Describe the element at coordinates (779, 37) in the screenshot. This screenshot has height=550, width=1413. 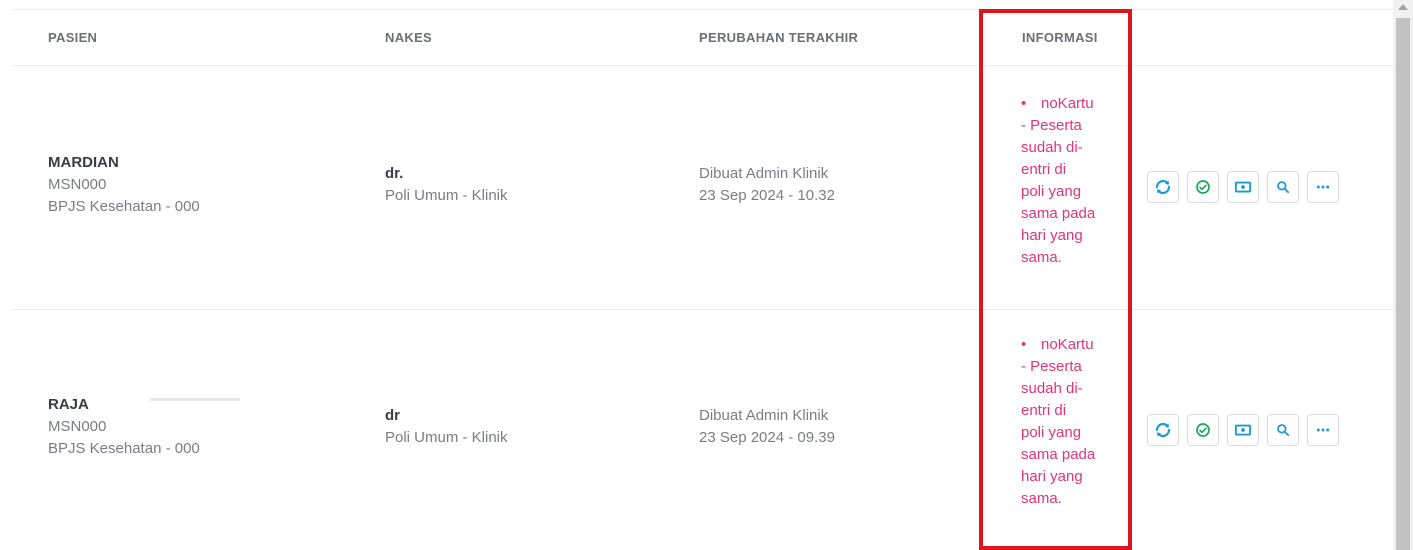
I see `column-header-perubahan: PERUBAHAN TERAKHIR` at that location.